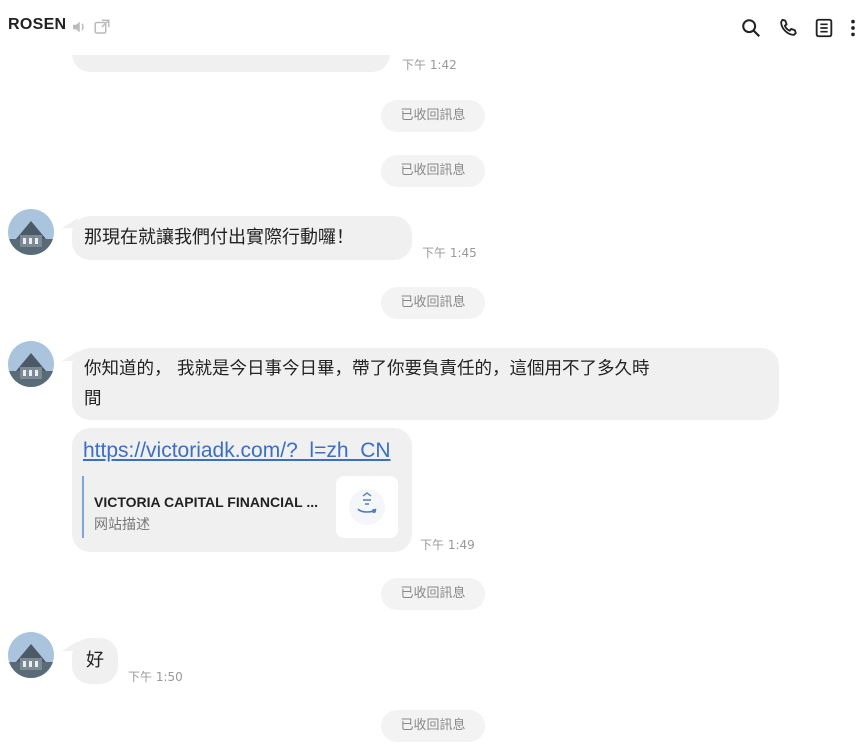 This screenshot has height=753, width=865. I want to click on message-time: 下午 1:42, so click(429, 65).